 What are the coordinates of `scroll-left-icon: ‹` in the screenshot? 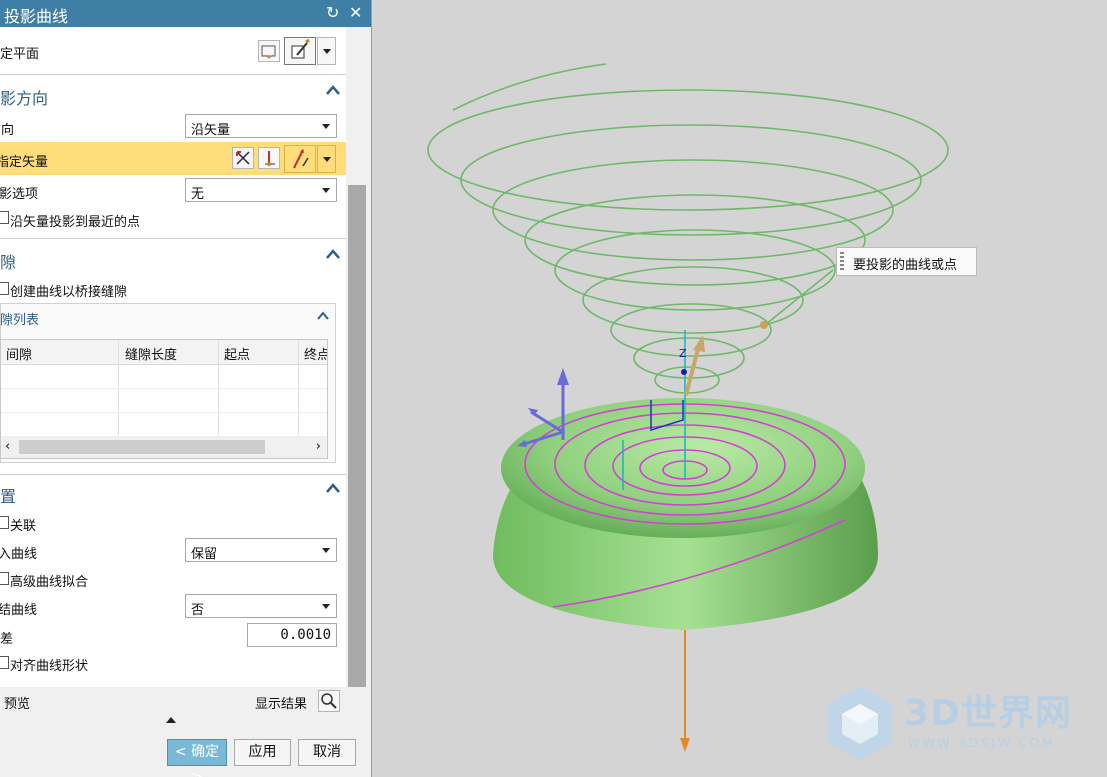 It's located at (7, 446).